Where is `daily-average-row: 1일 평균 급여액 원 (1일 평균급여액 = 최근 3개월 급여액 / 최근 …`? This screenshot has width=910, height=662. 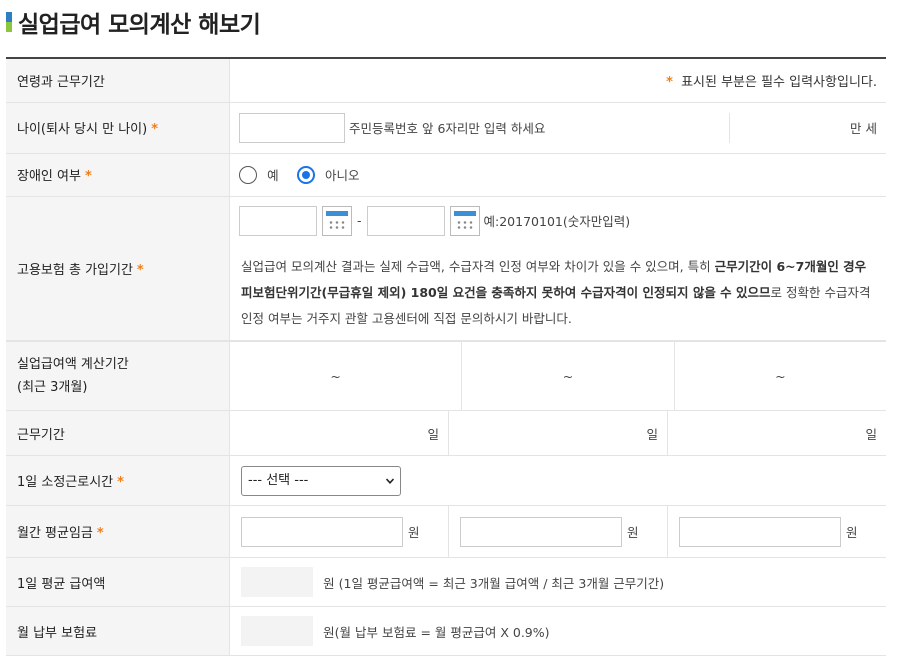
daily-average-row: 1일 평균 급여액 원 (1일 평균급여액 = 최근 3개월 급여액 / 최근 … is located at coordinates (446, 582).